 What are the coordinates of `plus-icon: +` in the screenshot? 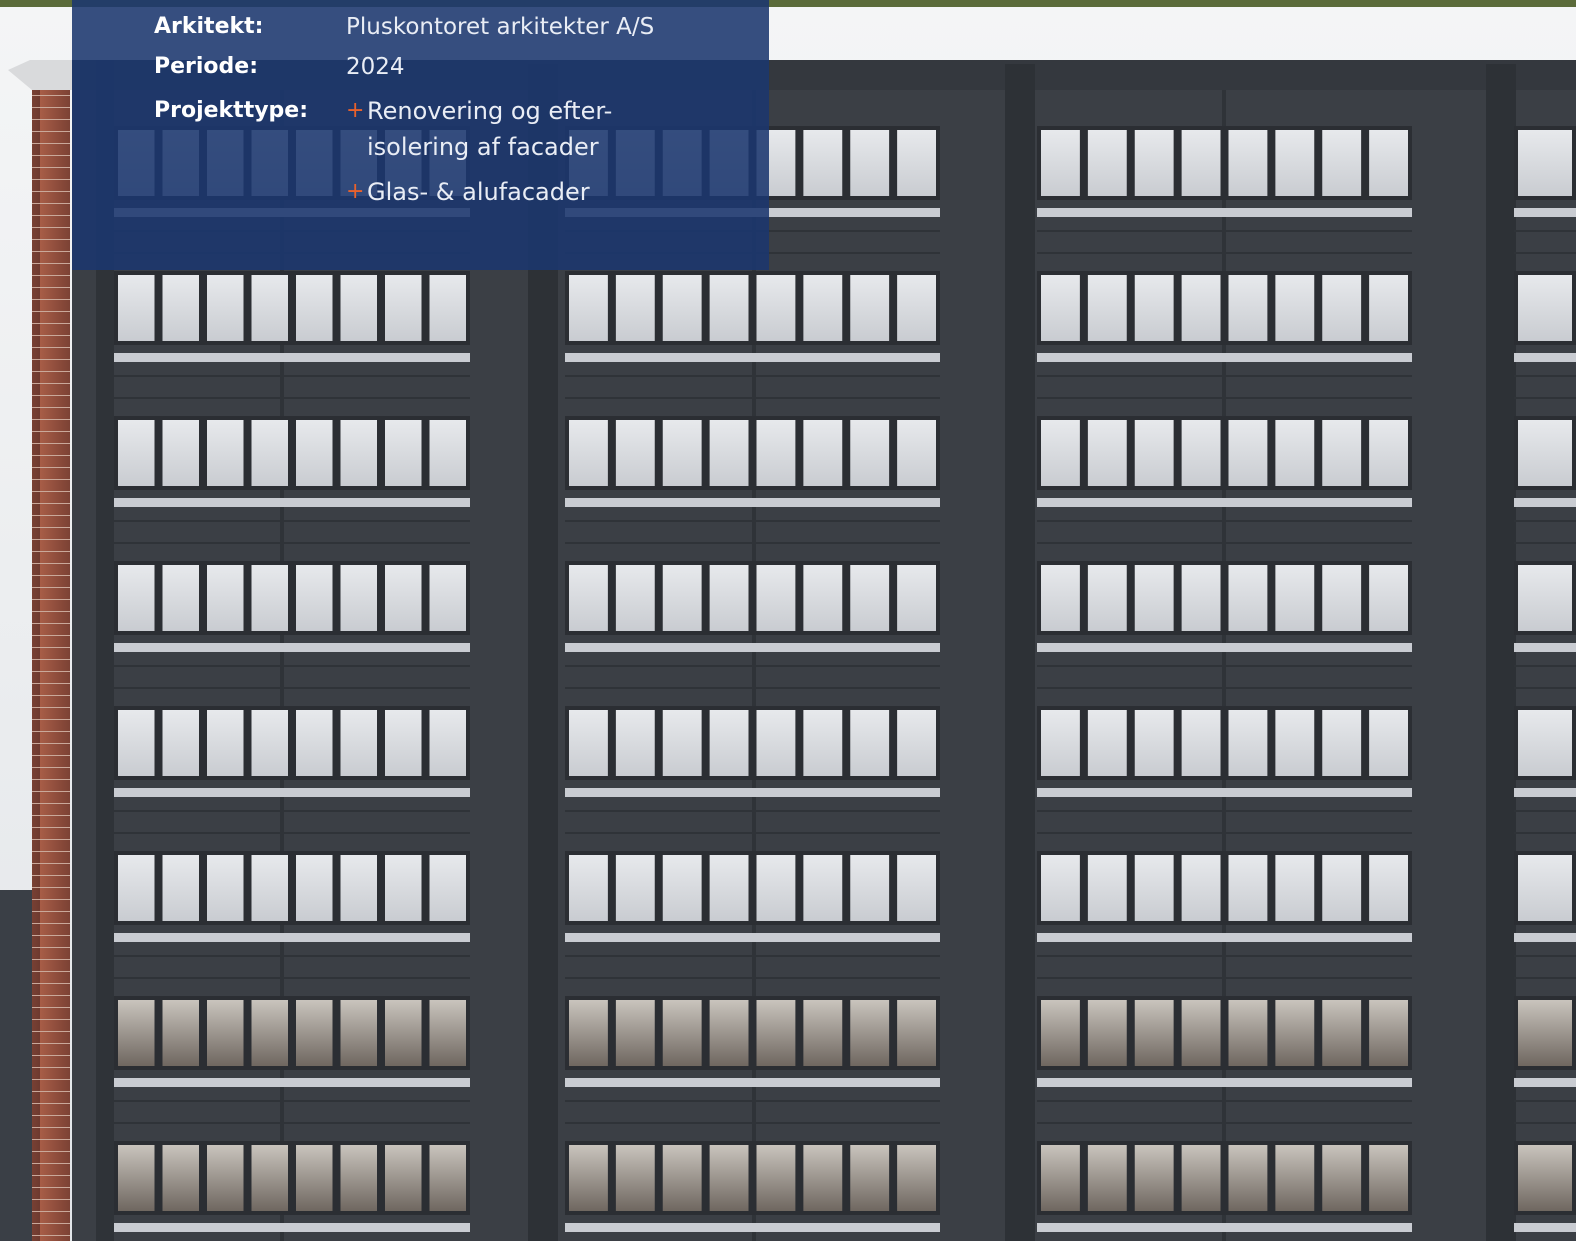 It's located at (355, 191).